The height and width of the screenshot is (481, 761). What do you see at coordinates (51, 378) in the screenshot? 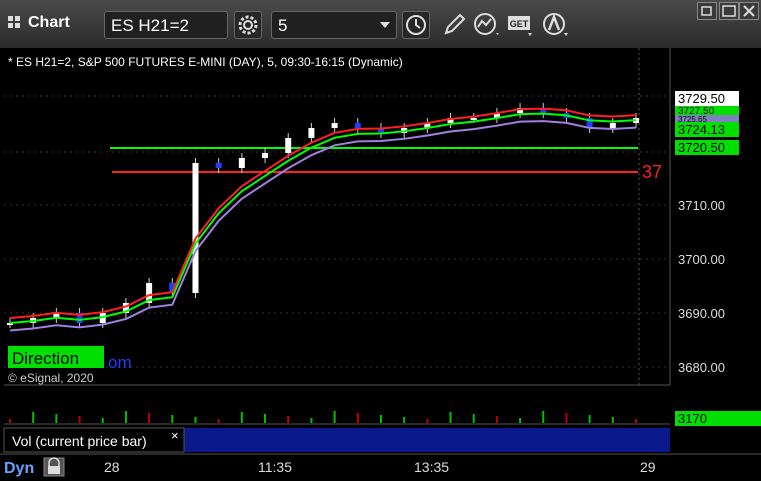
I see `copyright: © eSignal, 2020` at bounding box center [51, 378].